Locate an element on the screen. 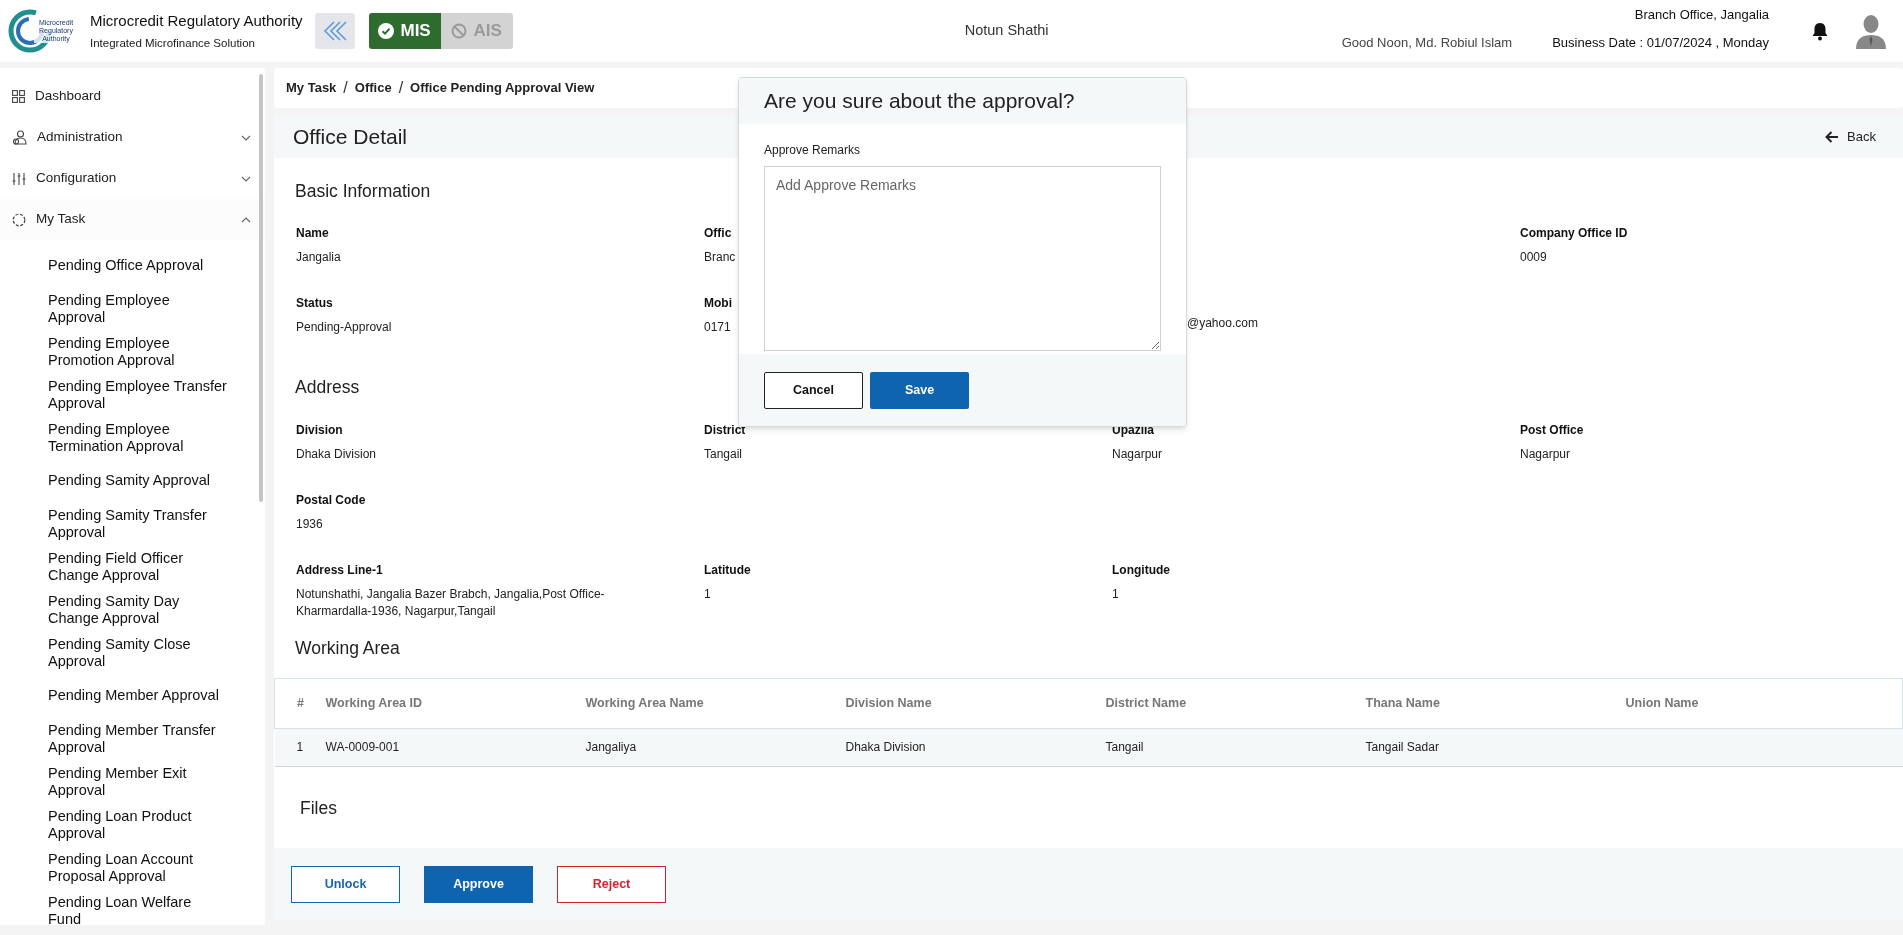 The width and height of the screenshot is (1903, 935). field-label: Address Line-1 is located at coordinates (340, 570).